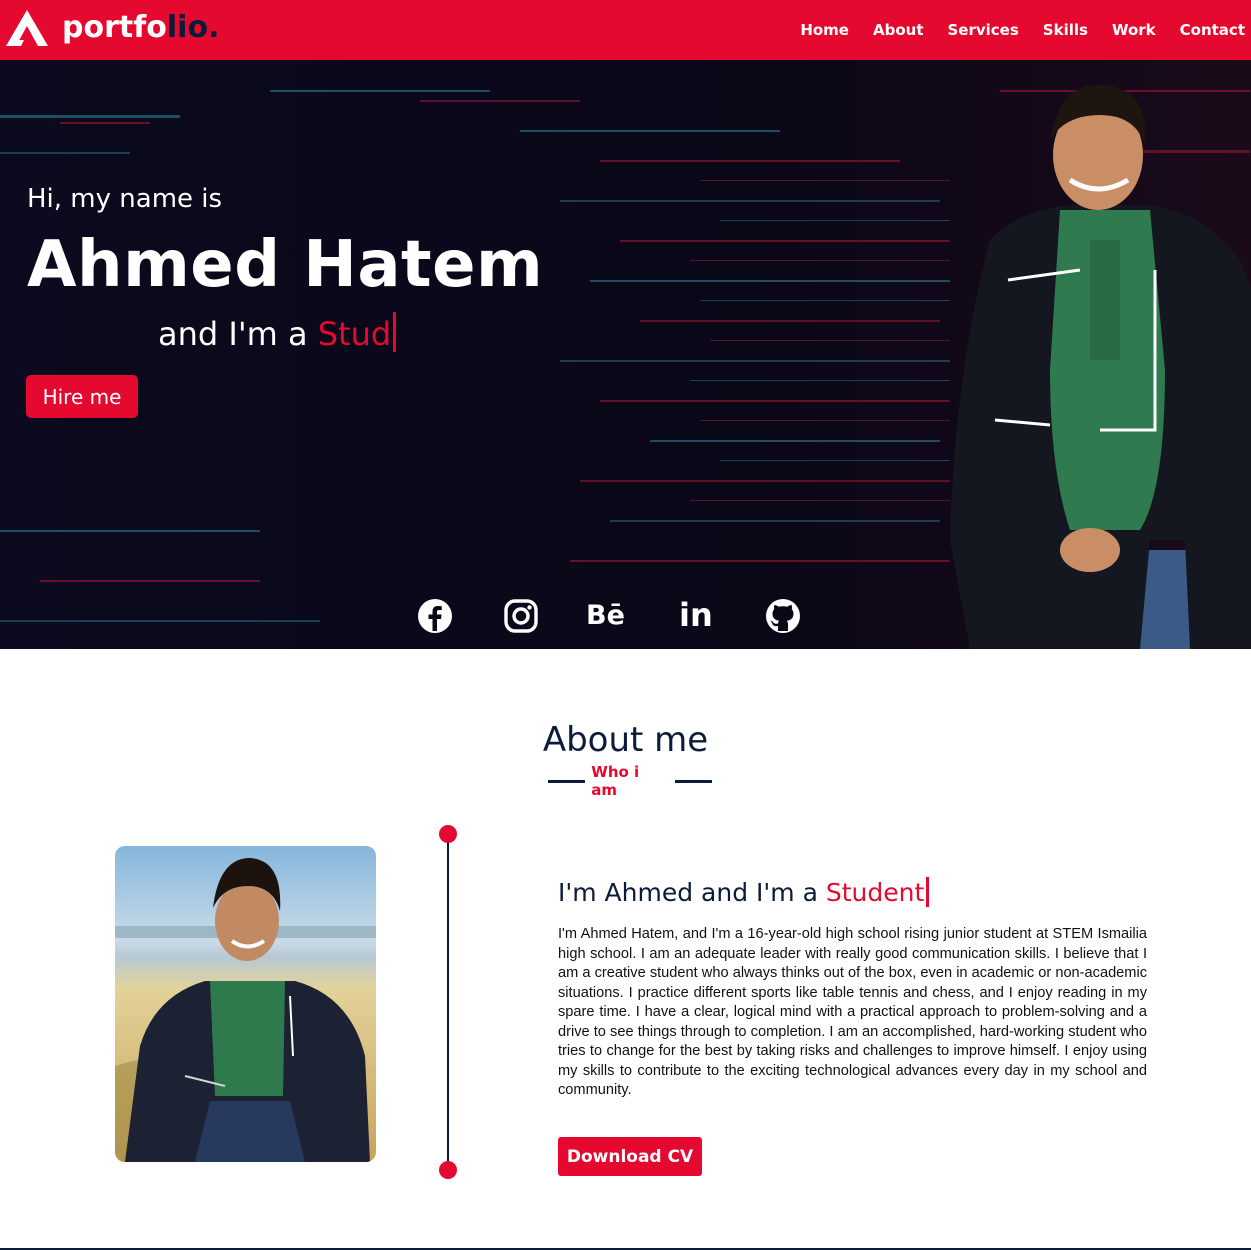 This screenshot has width=1251, height=1250. I want to click on hero-name: Ahmed Hatem, so click(285, 265).